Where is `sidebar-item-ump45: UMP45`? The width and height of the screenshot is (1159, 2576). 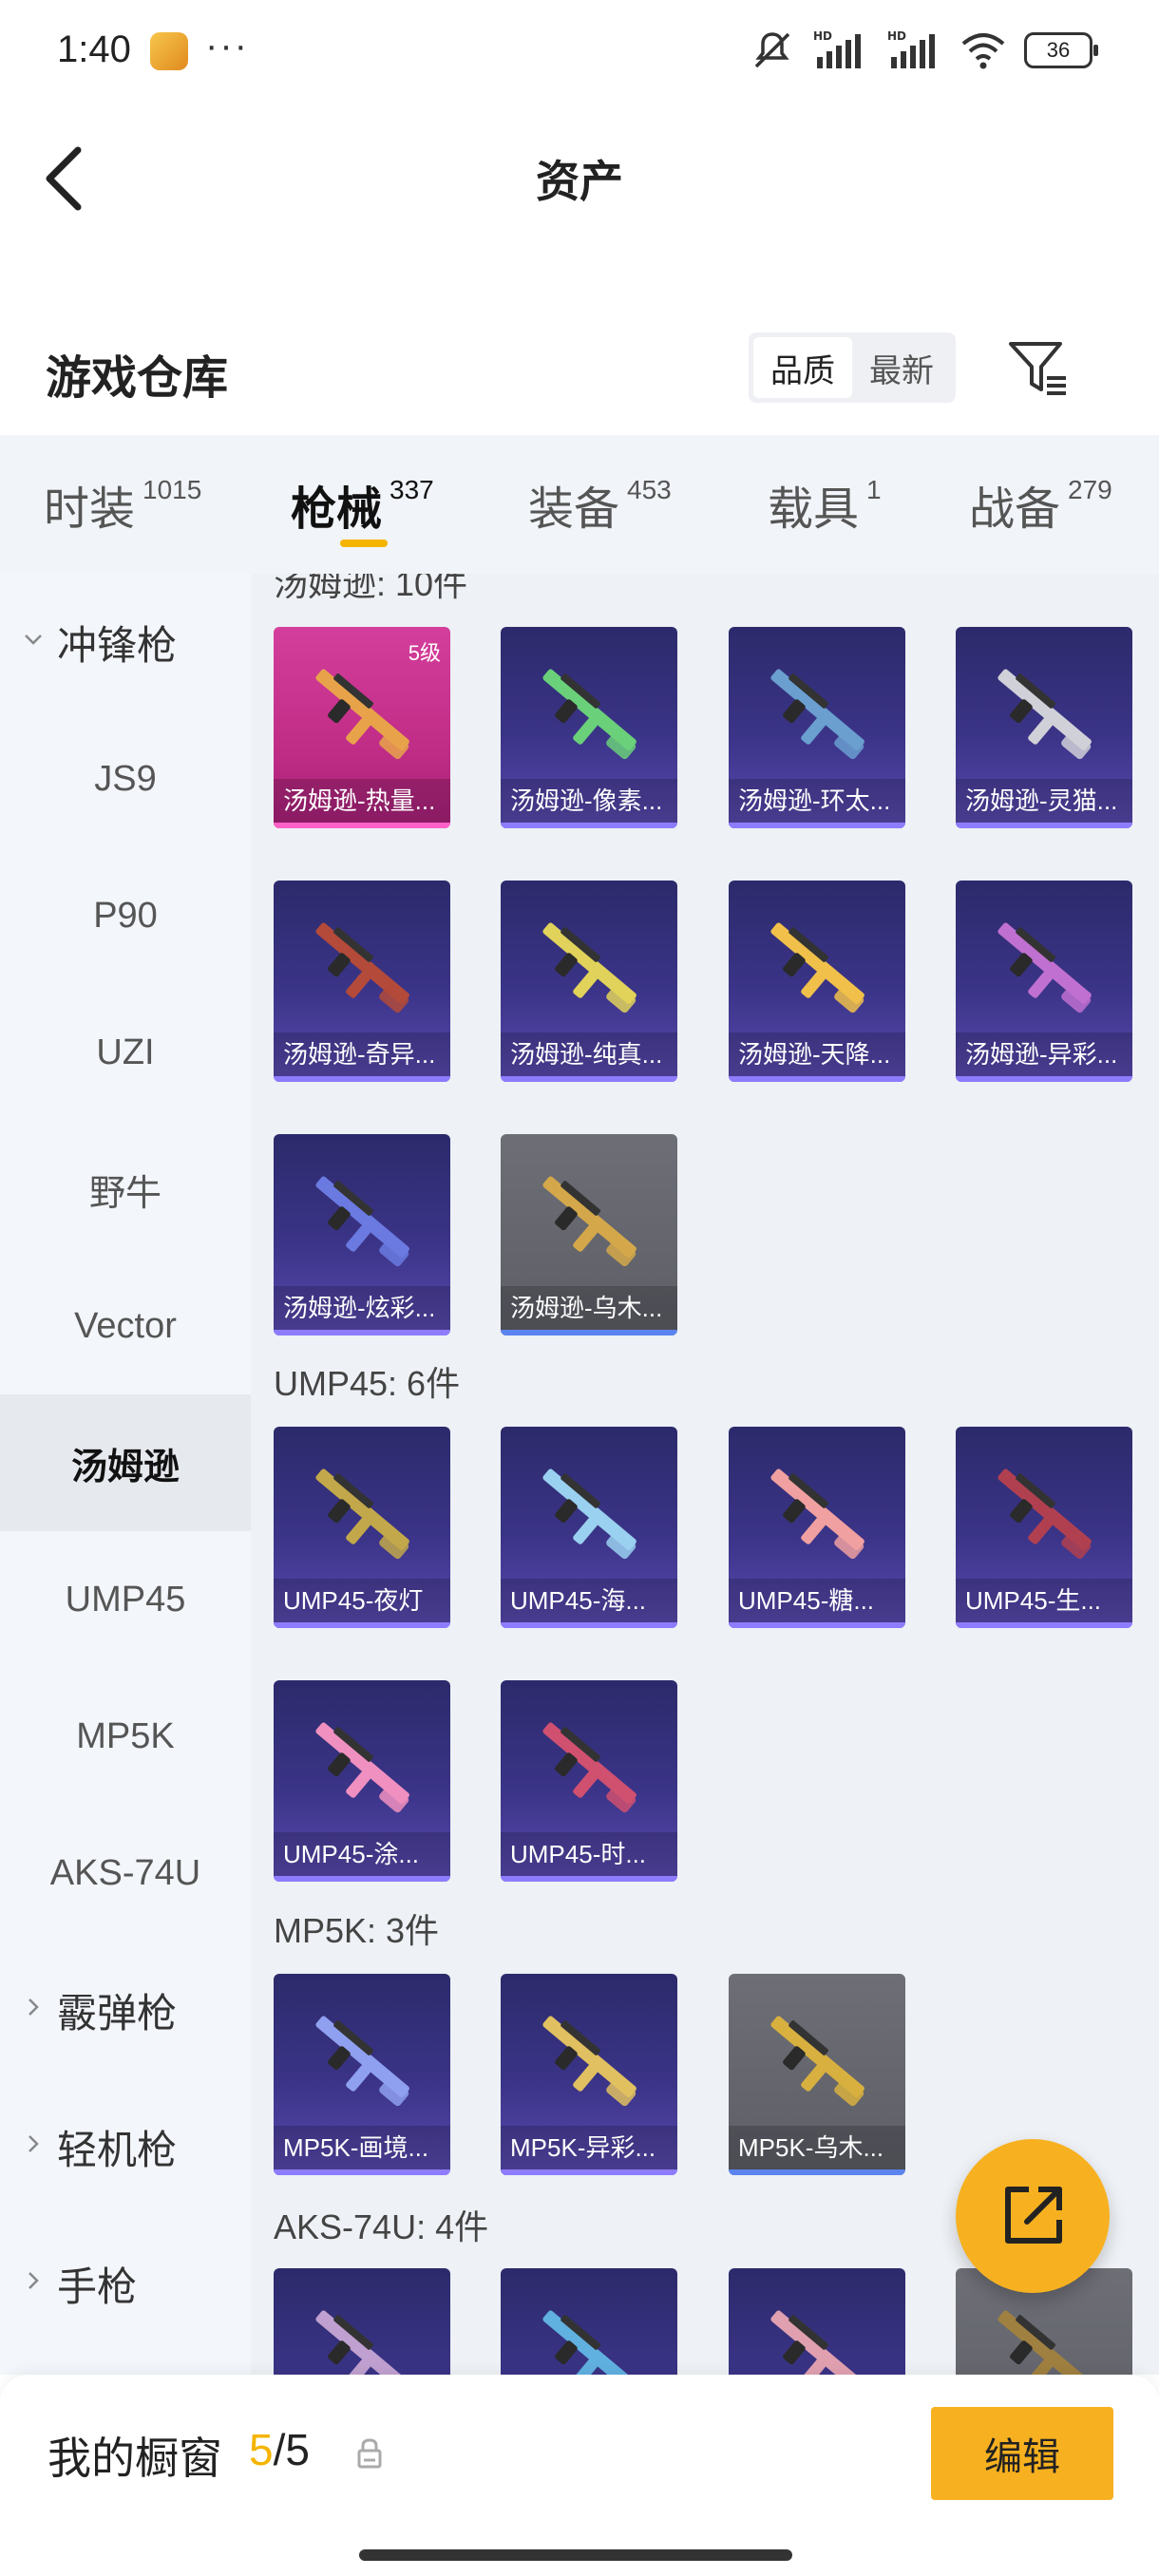 sidebar-item-ump45: UMP45 is located at coordinates (125, 1599).